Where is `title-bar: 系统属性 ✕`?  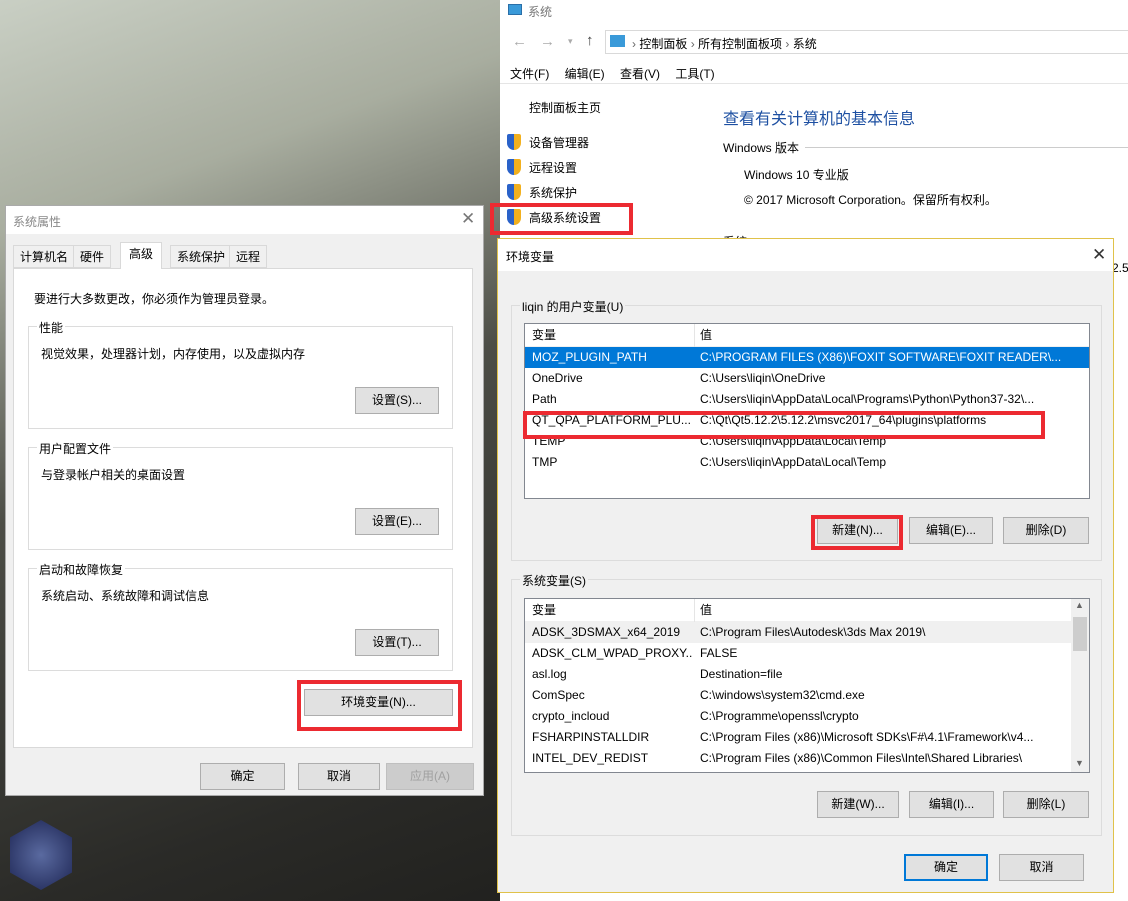
title-bar: 系统属性 ✕ is located at coordinates (244, 220).